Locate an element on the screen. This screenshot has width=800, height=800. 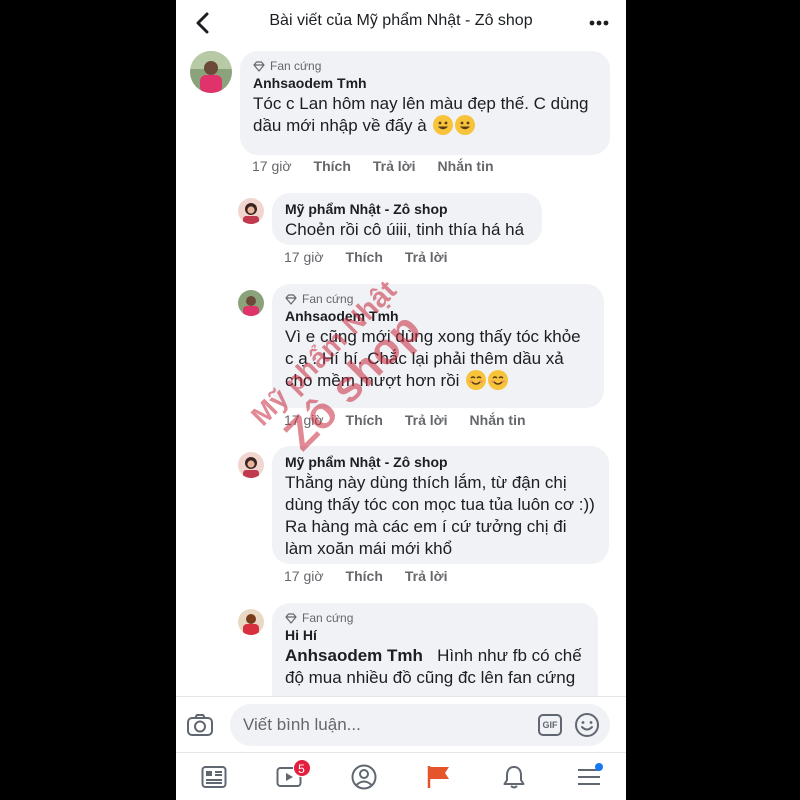
comment-author: Hi Hí is located at coordinates (435, 635).